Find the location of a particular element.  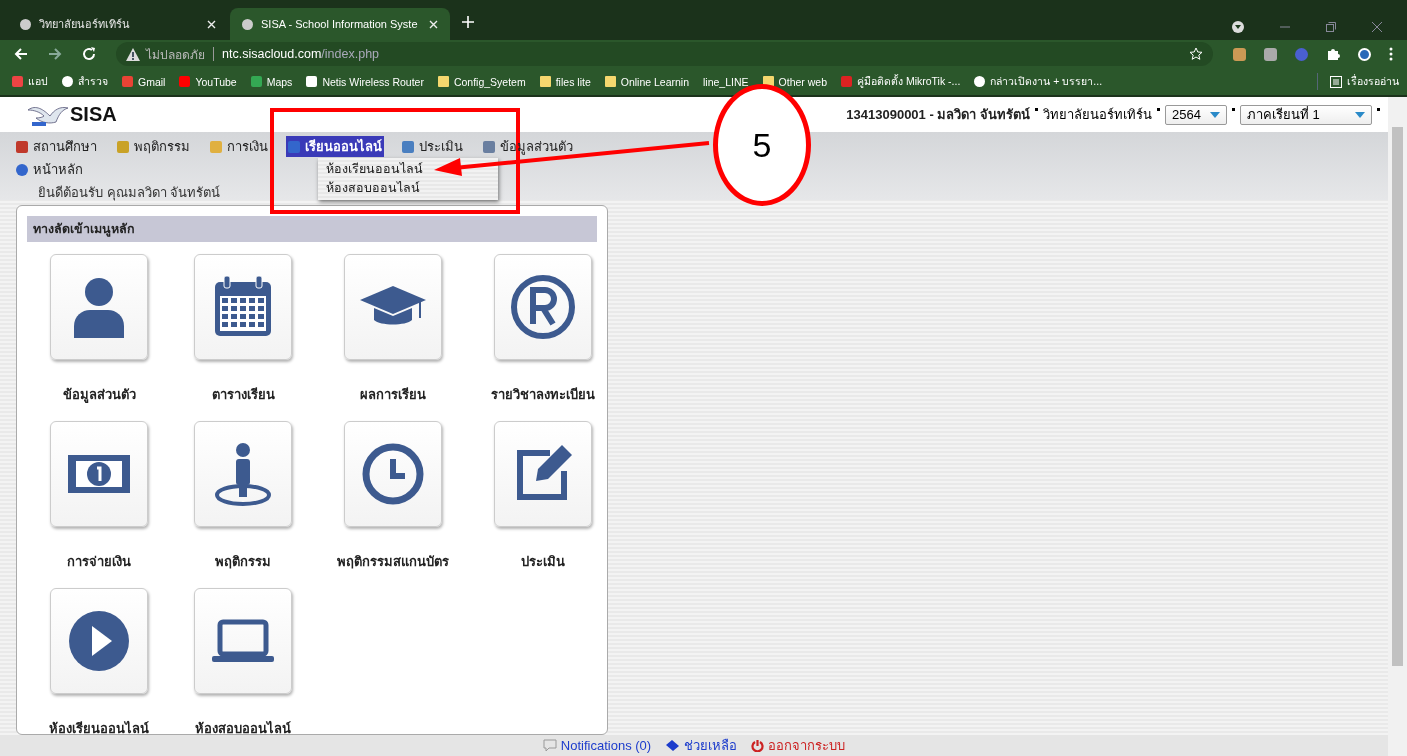

shortcut-label: ตารางเรียน is located at coordinates (243, 394).